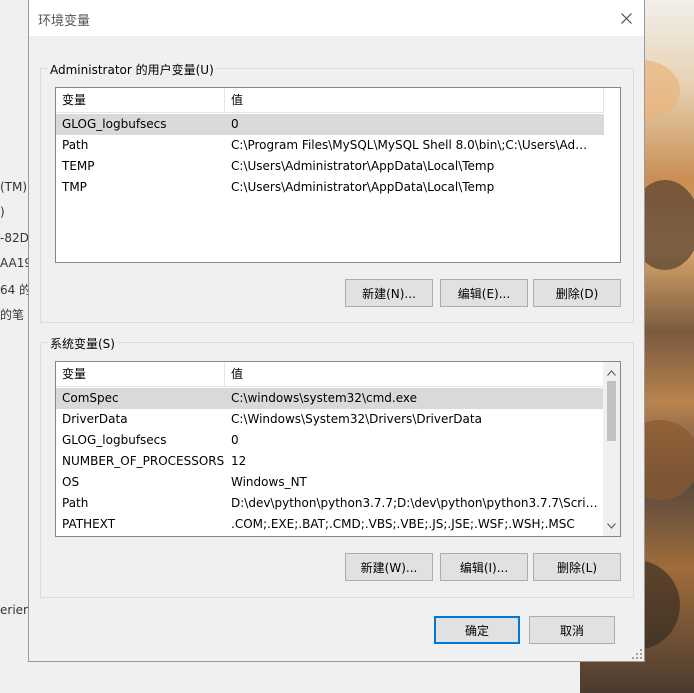 This screenshot has width=694, height=693. Describe the element at coordinates (15, 610) in the screenshot. I see `background-text: erien` at that location.